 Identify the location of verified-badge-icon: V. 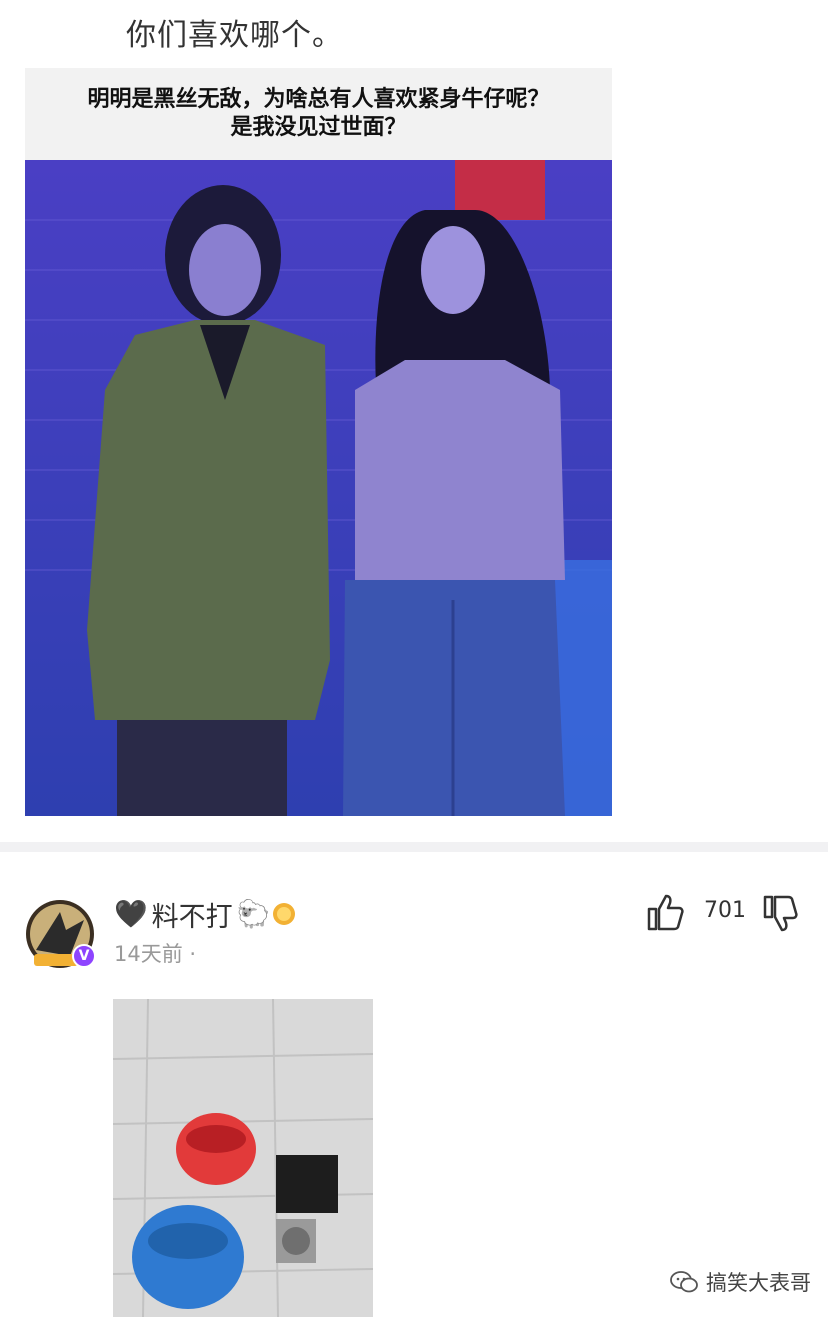
(84, 956).